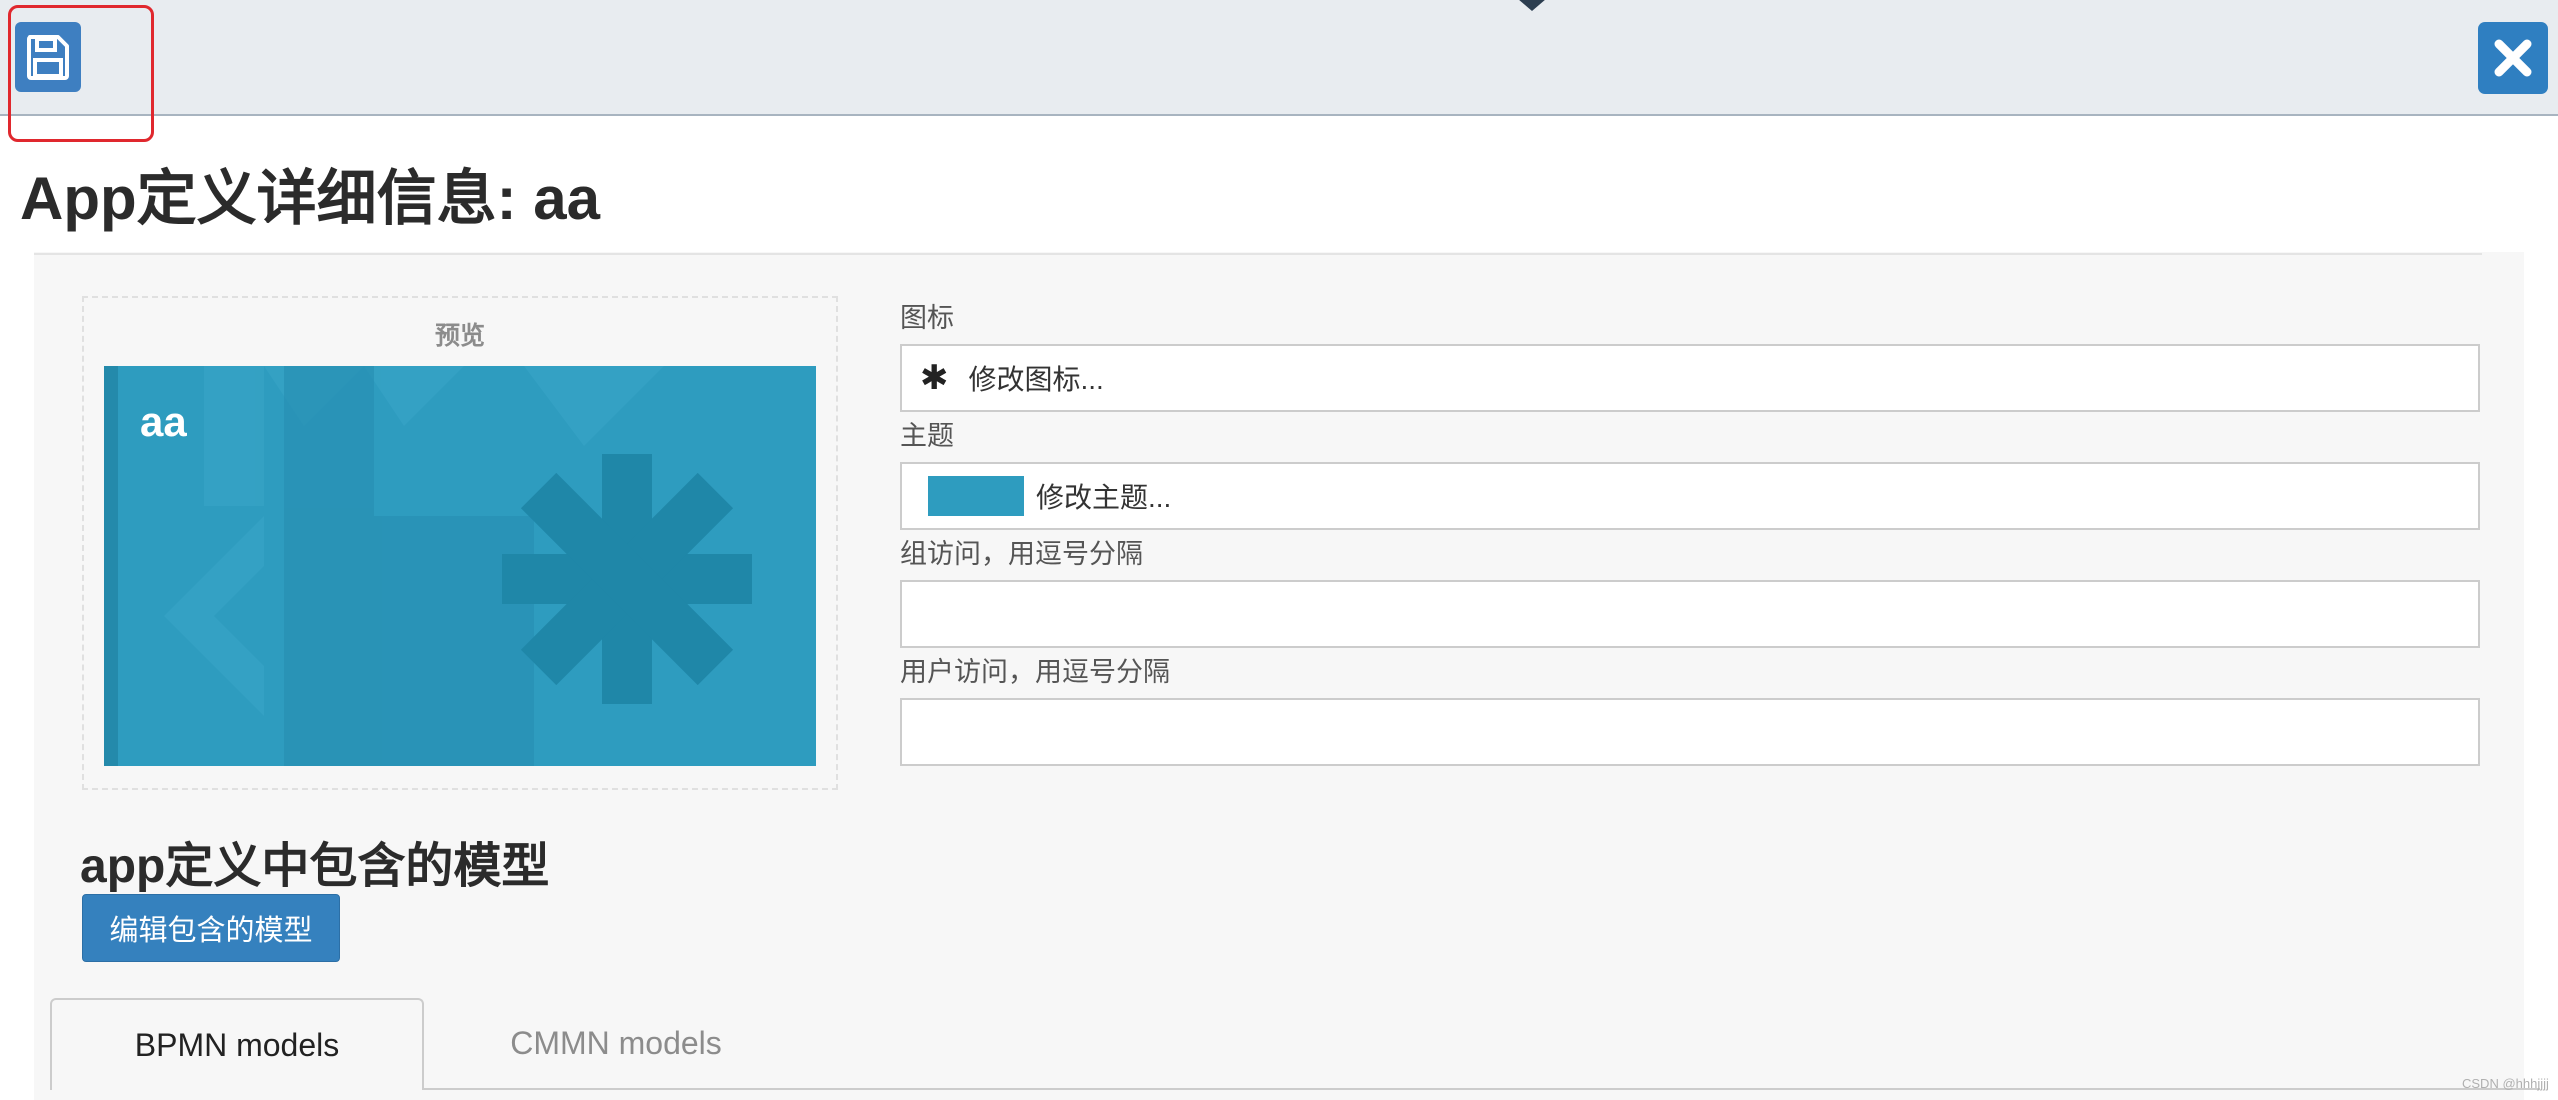 The height and width of the screenshot is (1100, 2558). I want to click on group-access-field-wrapper, so click(1690, 614).